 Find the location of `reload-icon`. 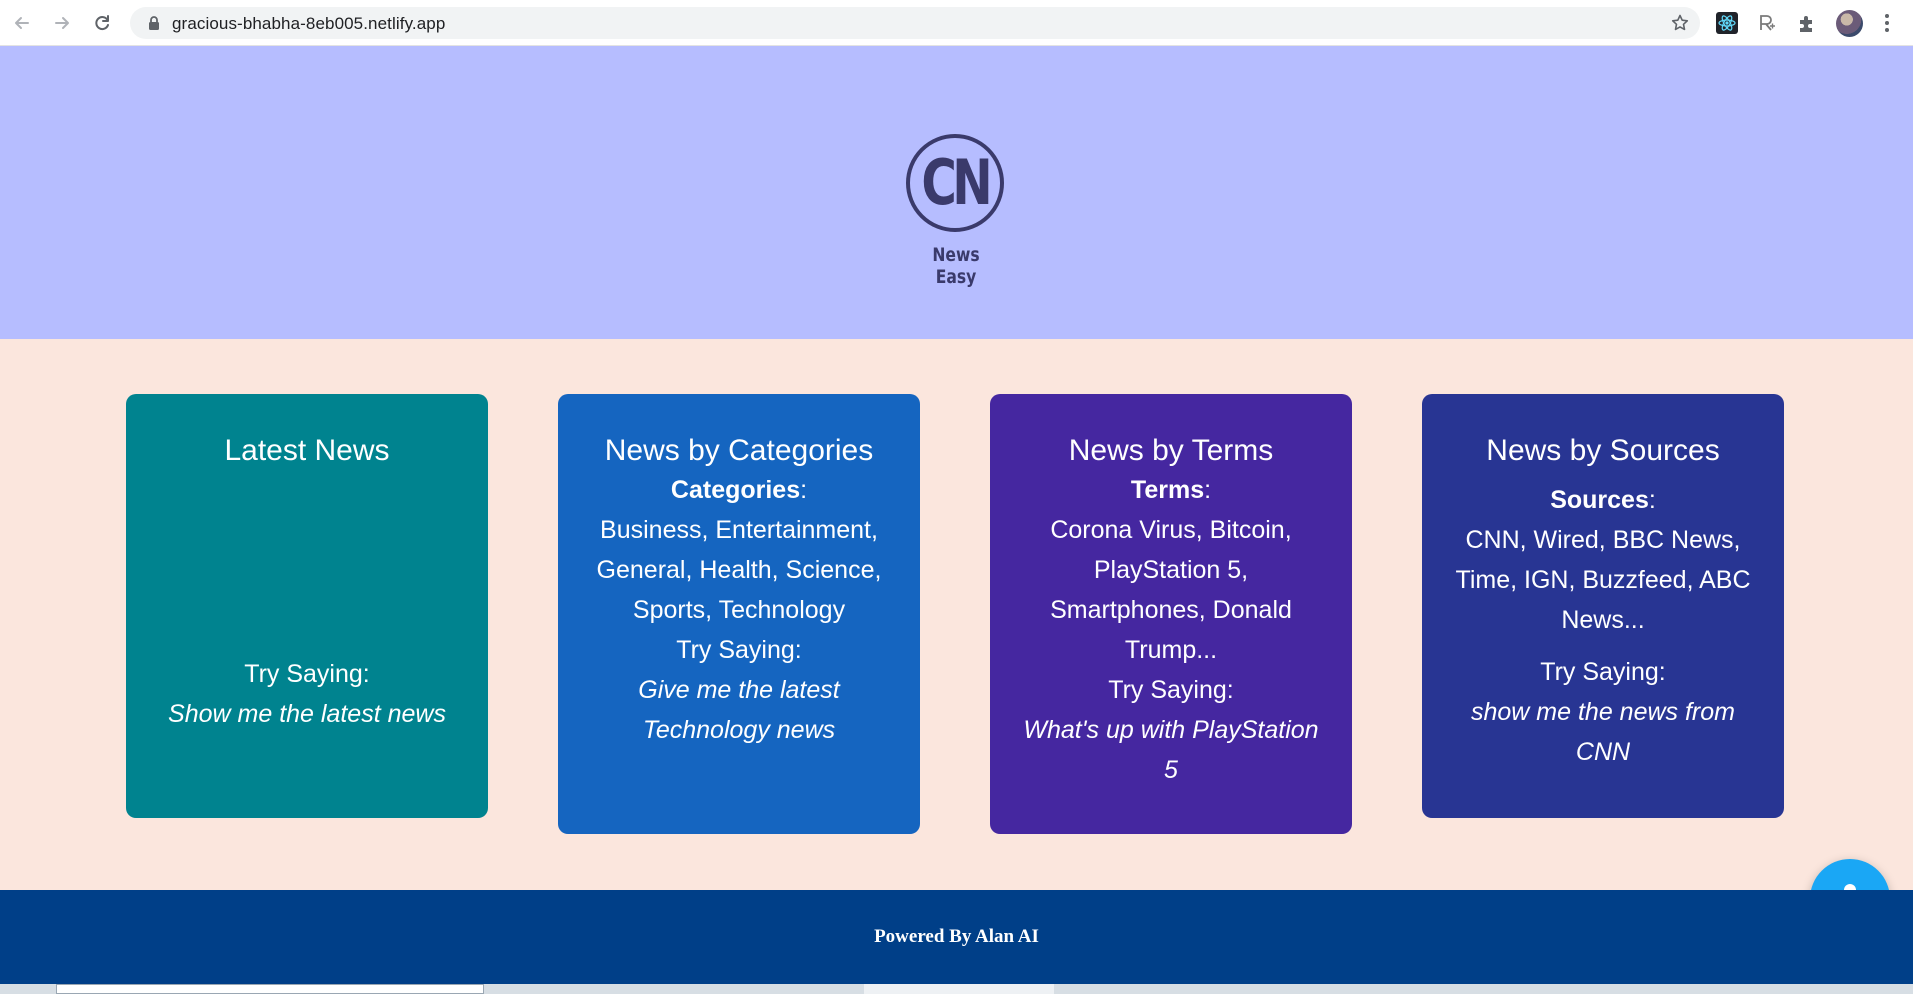

reload-icon is located at coordinates (102, 23).